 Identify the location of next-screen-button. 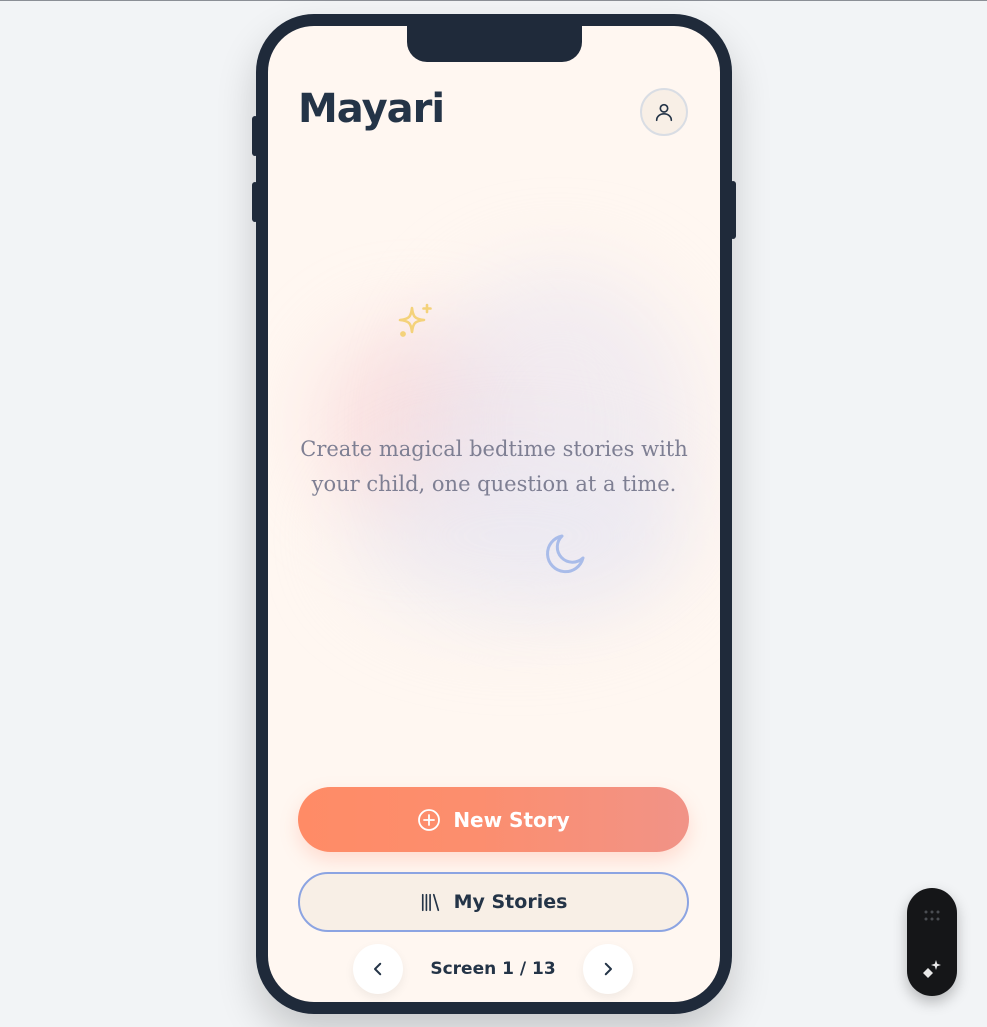
(608, 969).